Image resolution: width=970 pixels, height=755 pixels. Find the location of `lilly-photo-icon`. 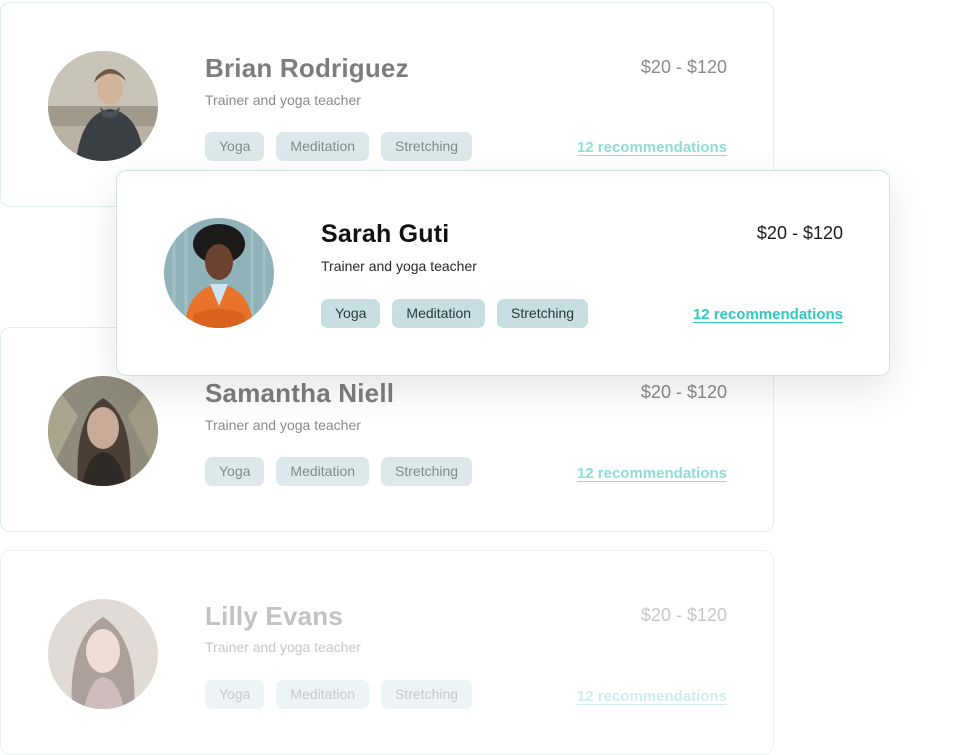

lilly-photo-icon is located at coordinates (103, 654).